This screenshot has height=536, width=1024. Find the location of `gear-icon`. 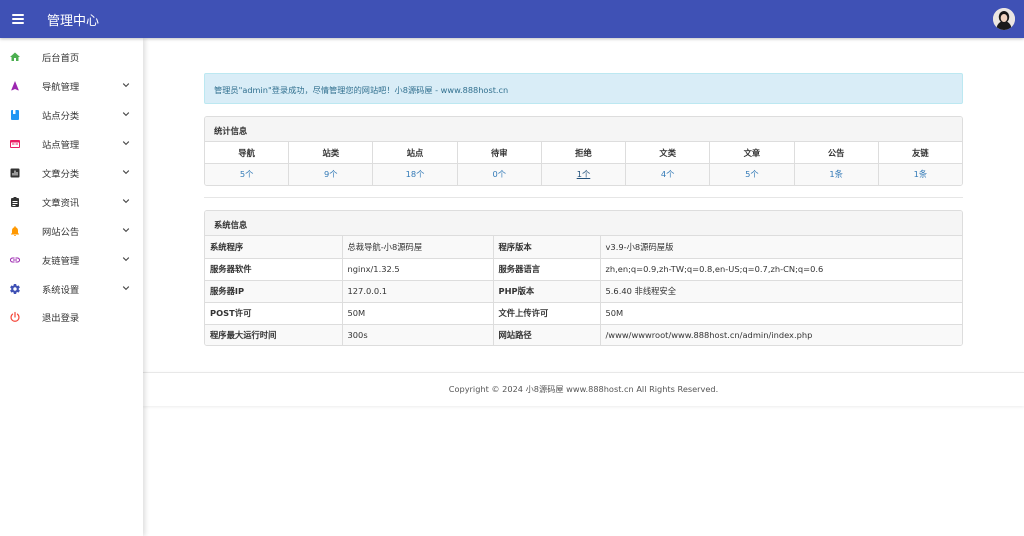

gear-icon is located at coordinates (15, 289).